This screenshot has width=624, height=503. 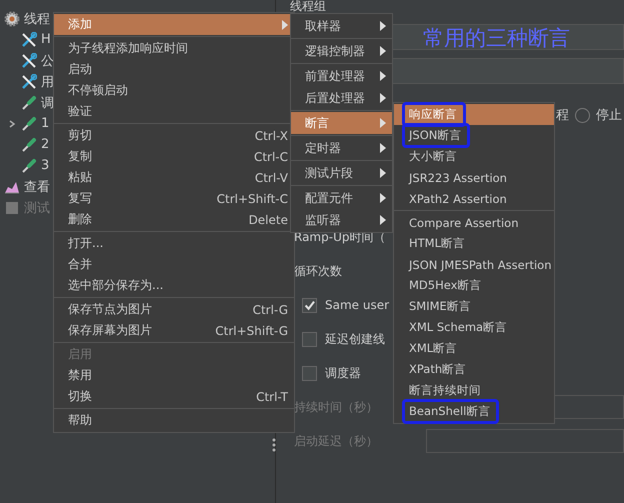 I want to click on menu-item: 大小断言, so click(x=474, y=156).